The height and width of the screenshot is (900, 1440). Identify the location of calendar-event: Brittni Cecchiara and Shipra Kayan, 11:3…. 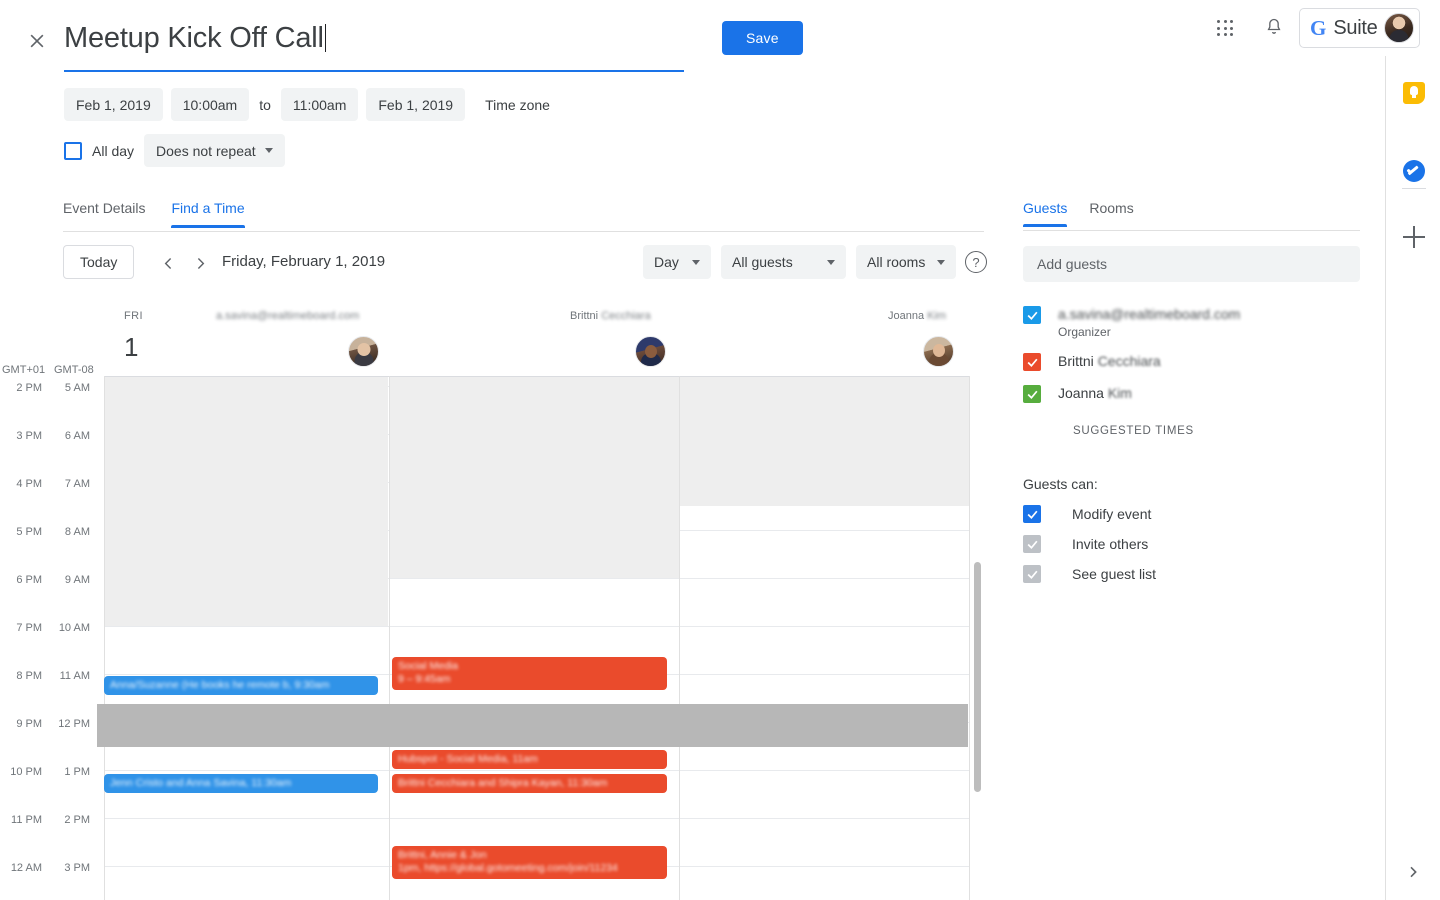
(529, 783).